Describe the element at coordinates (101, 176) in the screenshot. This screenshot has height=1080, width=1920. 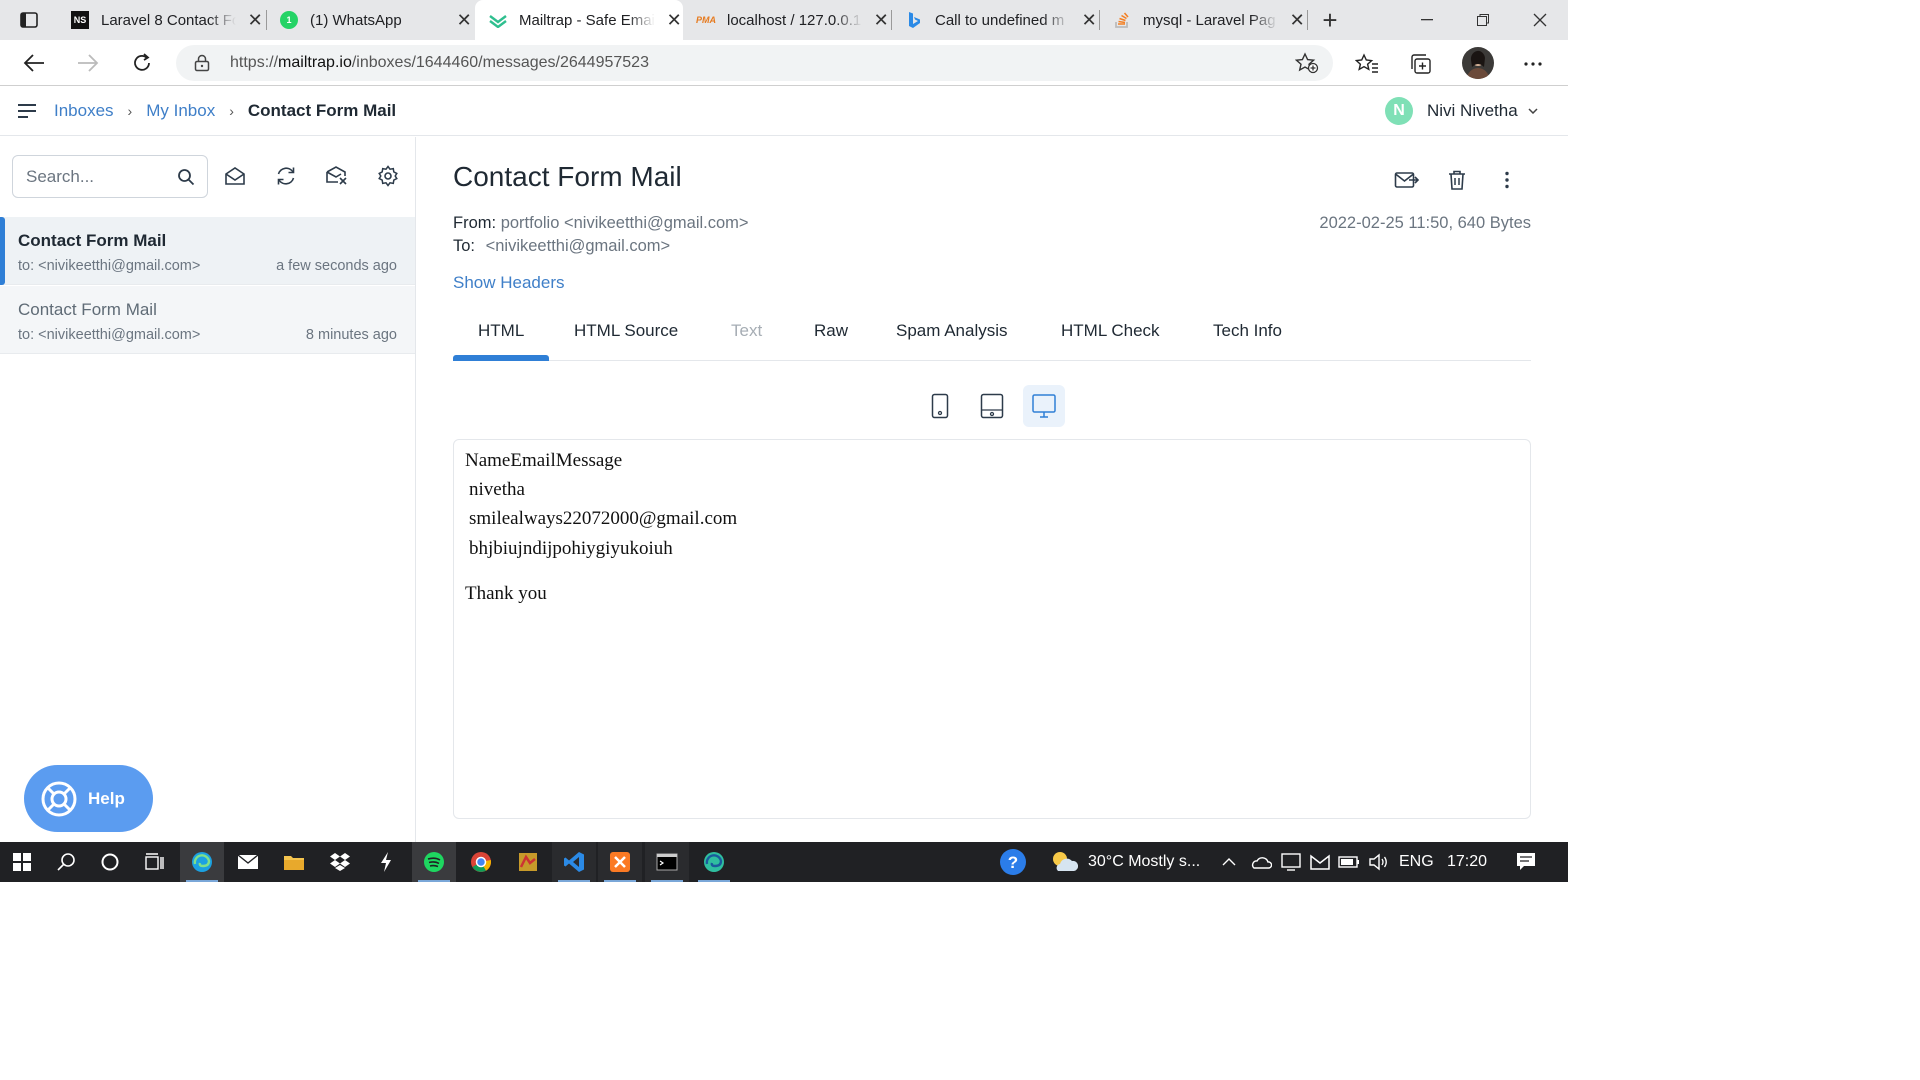
I see `search-input` at that location.